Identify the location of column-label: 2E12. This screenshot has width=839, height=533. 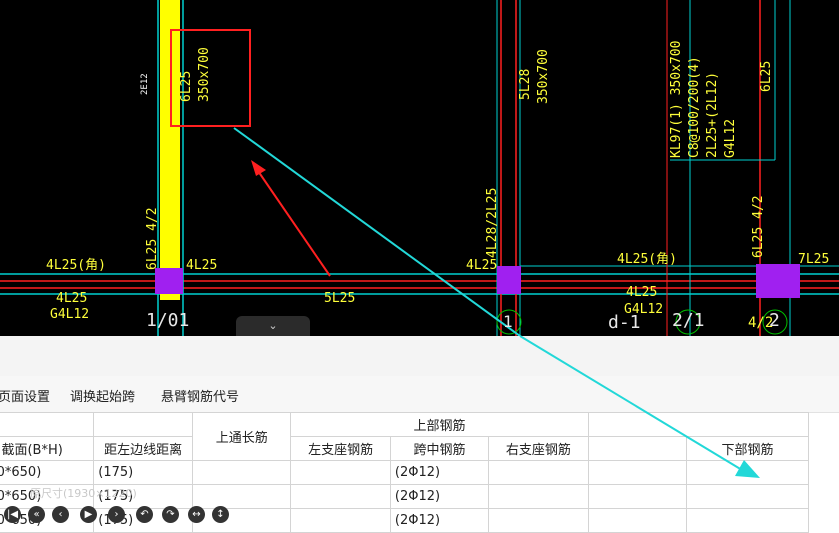
(145, 84).